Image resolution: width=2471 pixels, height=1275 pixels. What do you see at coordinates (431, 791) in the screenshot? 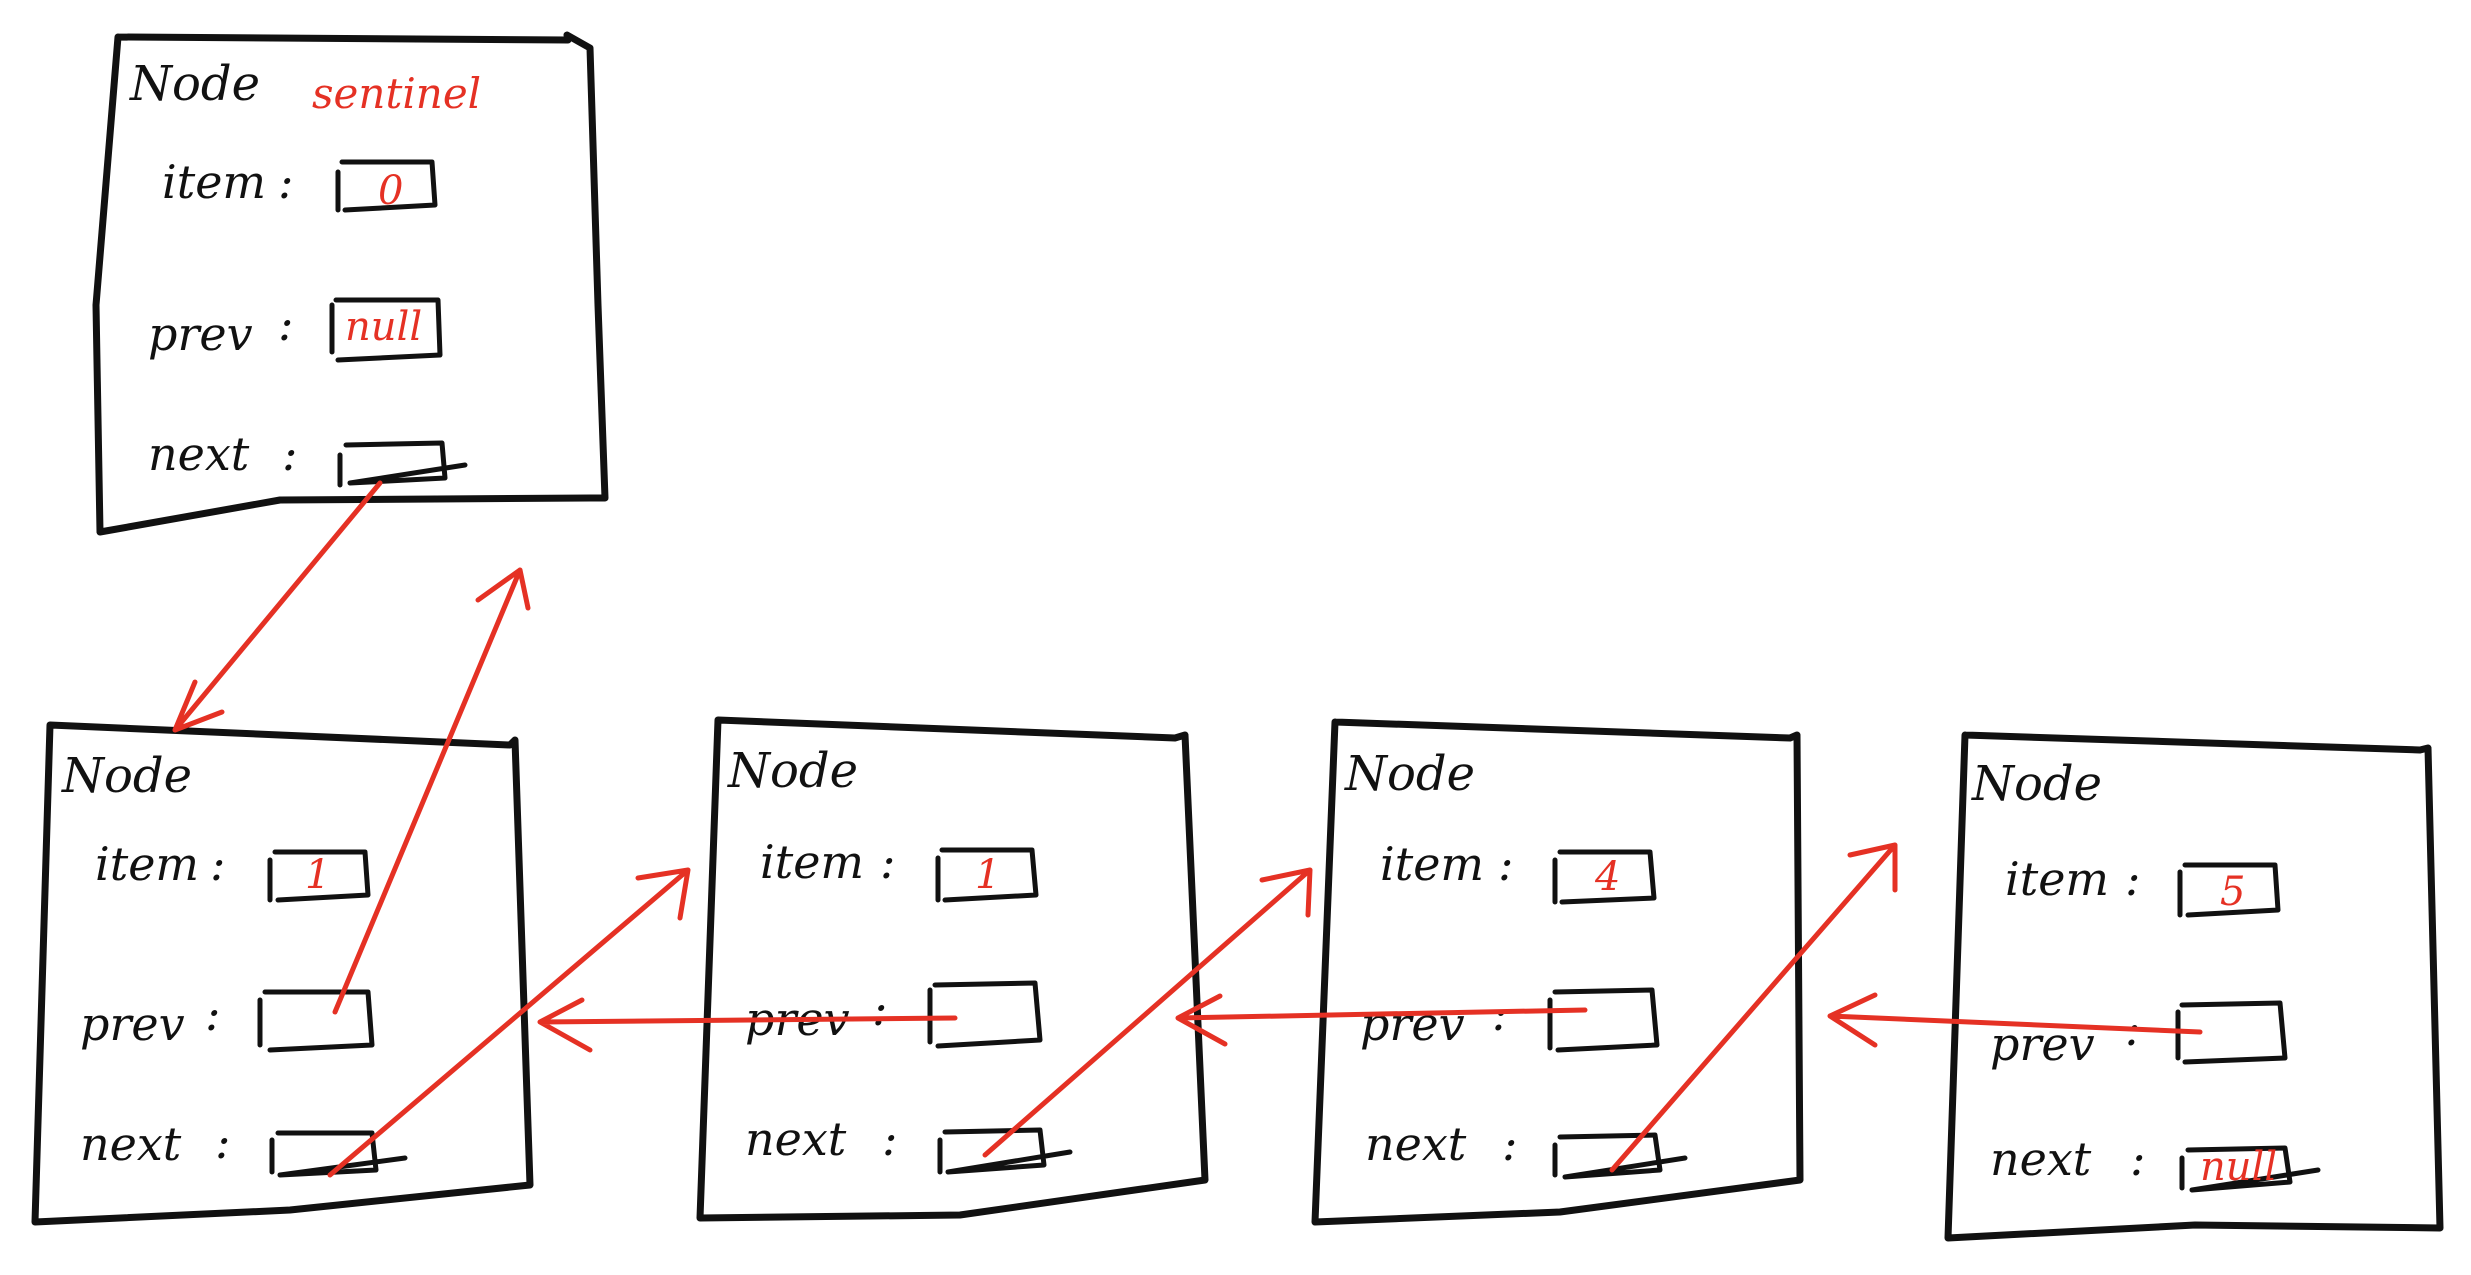
I see `arrow-node1-prev` at bounding box center [431, 791].